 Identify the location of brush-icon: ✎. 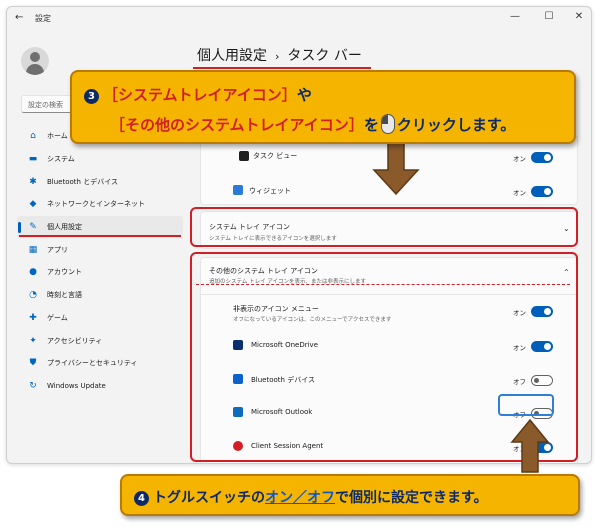
(33, 227).